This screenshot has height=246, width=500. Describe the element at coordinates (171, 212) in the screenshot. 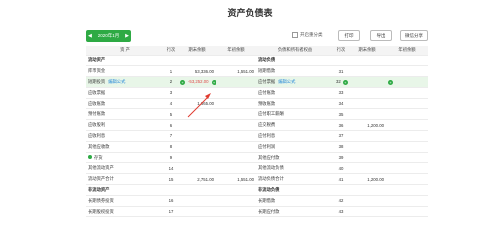

I see `asset-line-cell: 17` at that location.